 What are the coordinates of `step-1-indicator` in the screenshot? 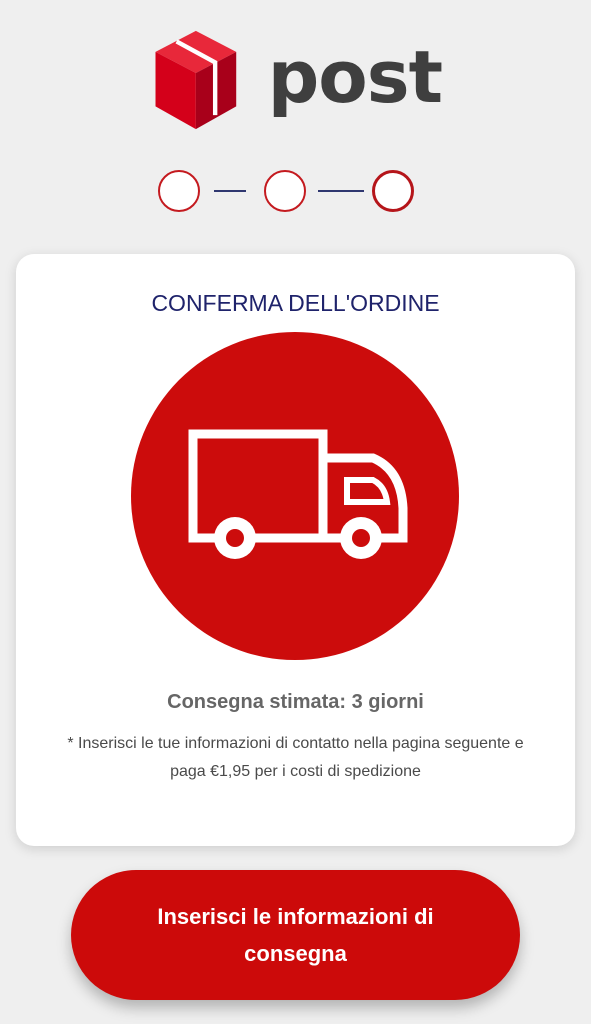 It's located at (179, 191).